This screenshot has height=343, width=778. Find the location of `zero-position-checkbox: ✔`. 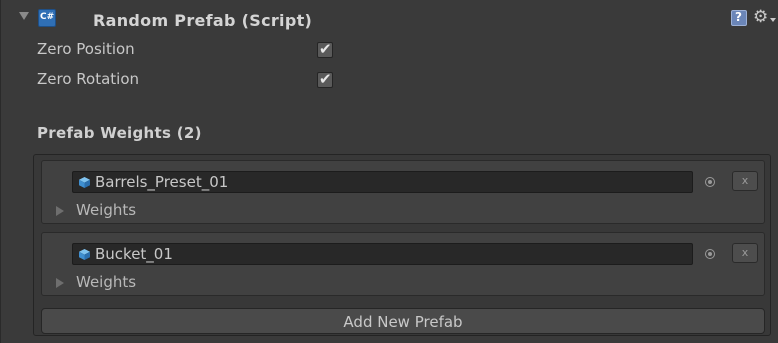

zero-position-checkbox: ✔ is located at coordinates (325, 49).